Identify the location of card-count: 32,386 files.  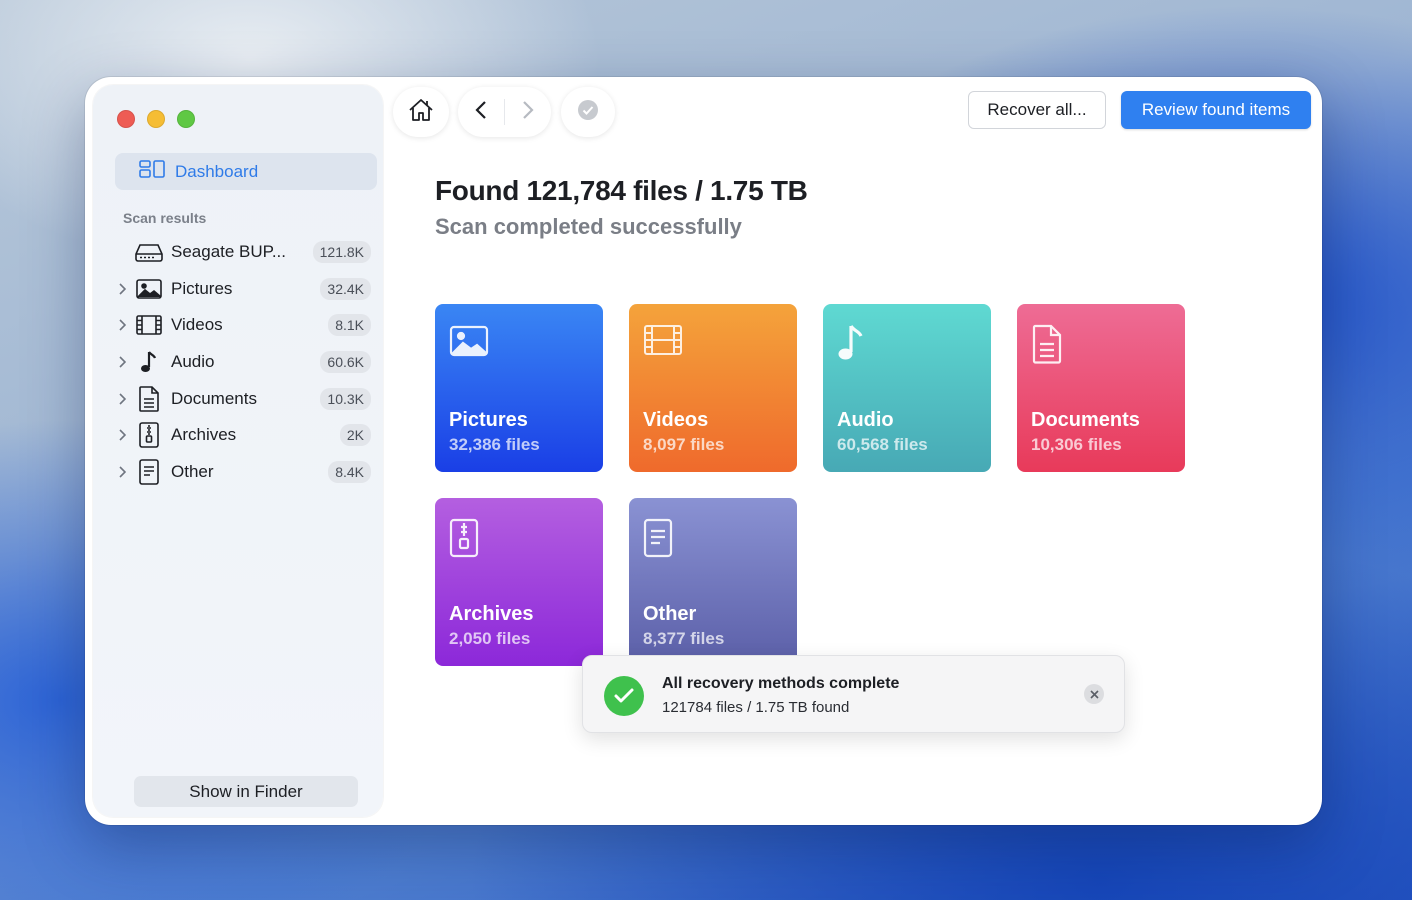
(494, 444).